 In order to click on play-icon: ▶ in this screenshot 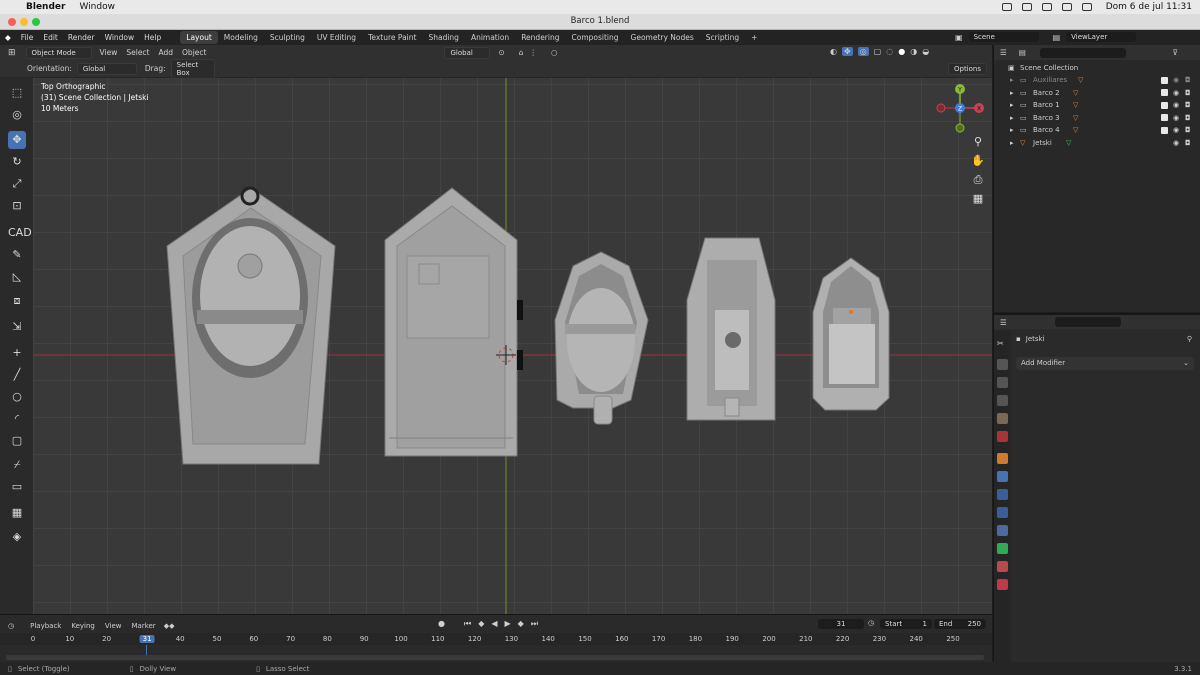, I will do `click(508, 624)`.